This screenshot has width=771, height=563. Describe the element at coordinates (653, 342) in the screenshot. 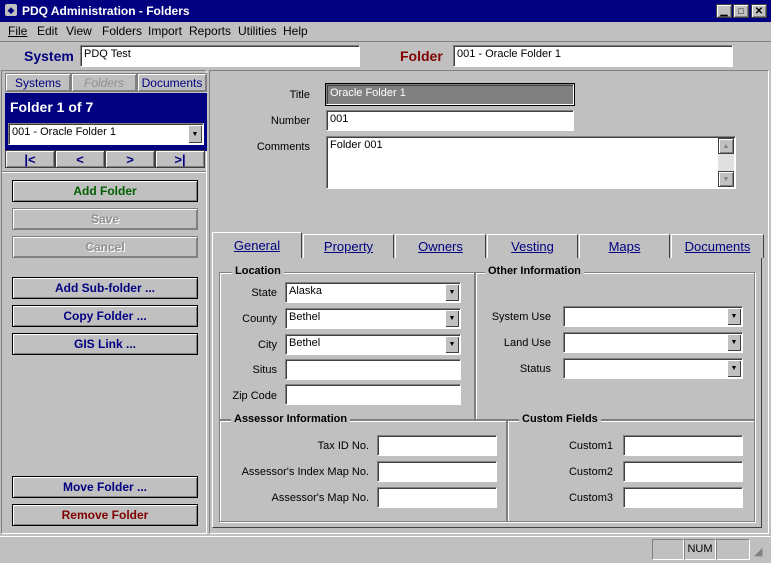

I see `land-use-select: ▼` at that location.